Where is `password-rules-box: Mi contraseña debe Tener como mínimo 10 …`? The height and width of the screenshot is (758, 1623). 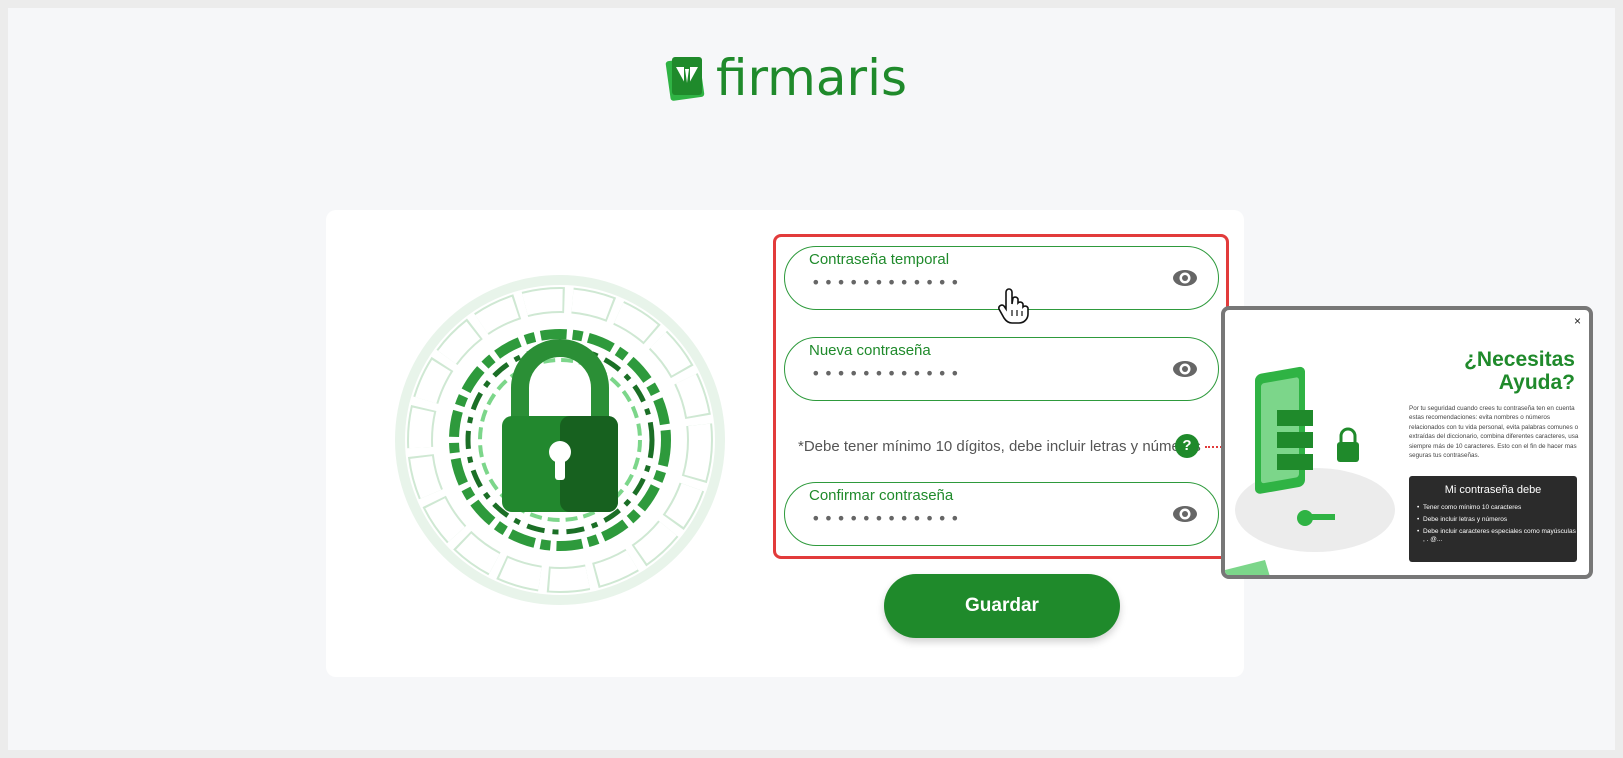 password-rules-box: Mi contraseña debe Tener como mínimo 10 … is located at coordinates (1493, 519).